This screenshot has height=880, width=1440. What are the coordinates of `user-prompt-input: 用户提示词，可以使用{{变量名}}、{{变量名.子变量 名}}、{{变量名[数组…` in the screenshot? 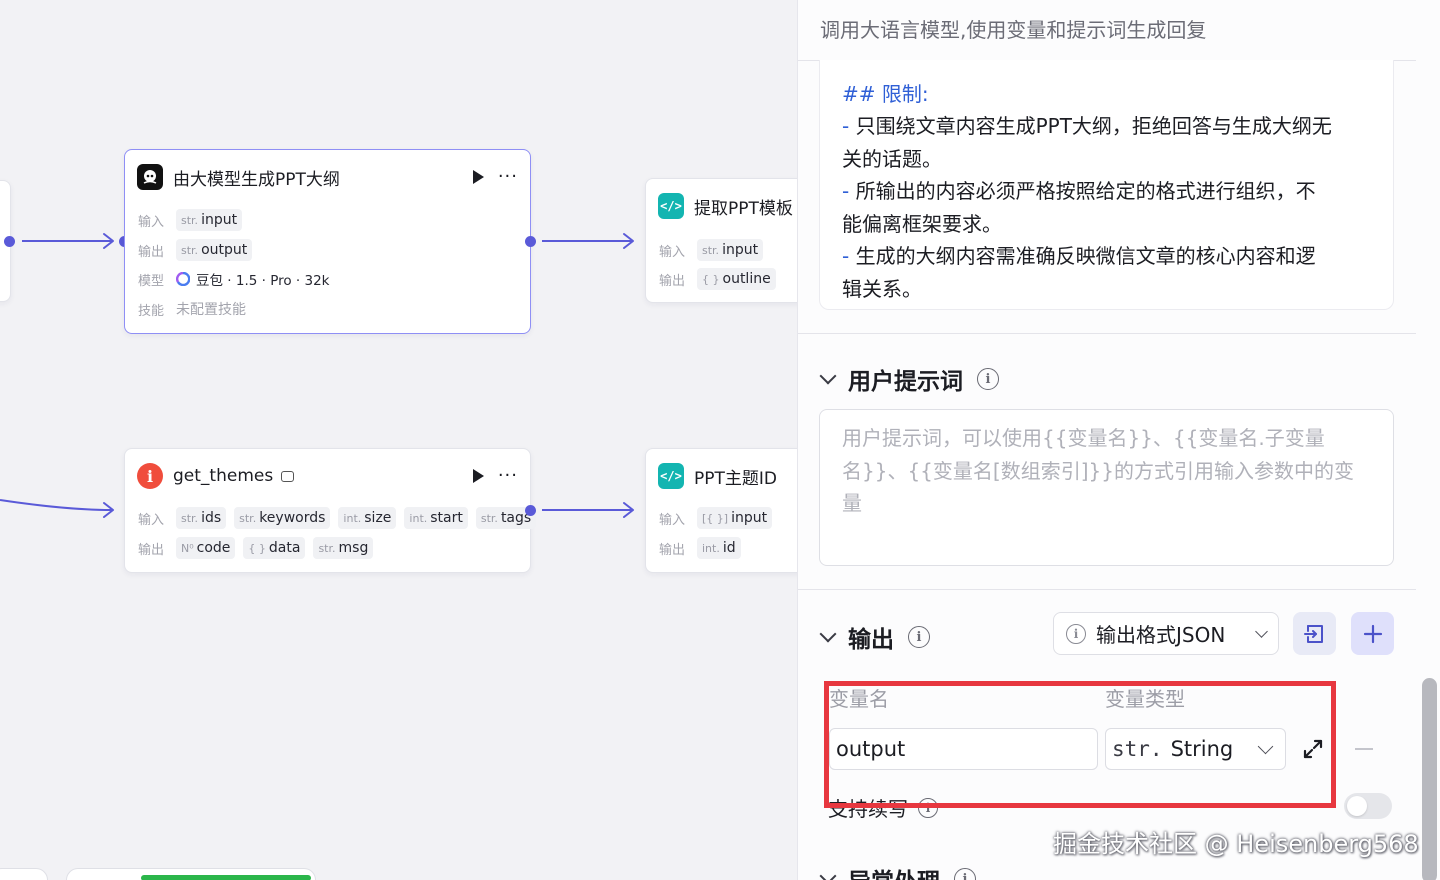 It's located at (1106, 487).